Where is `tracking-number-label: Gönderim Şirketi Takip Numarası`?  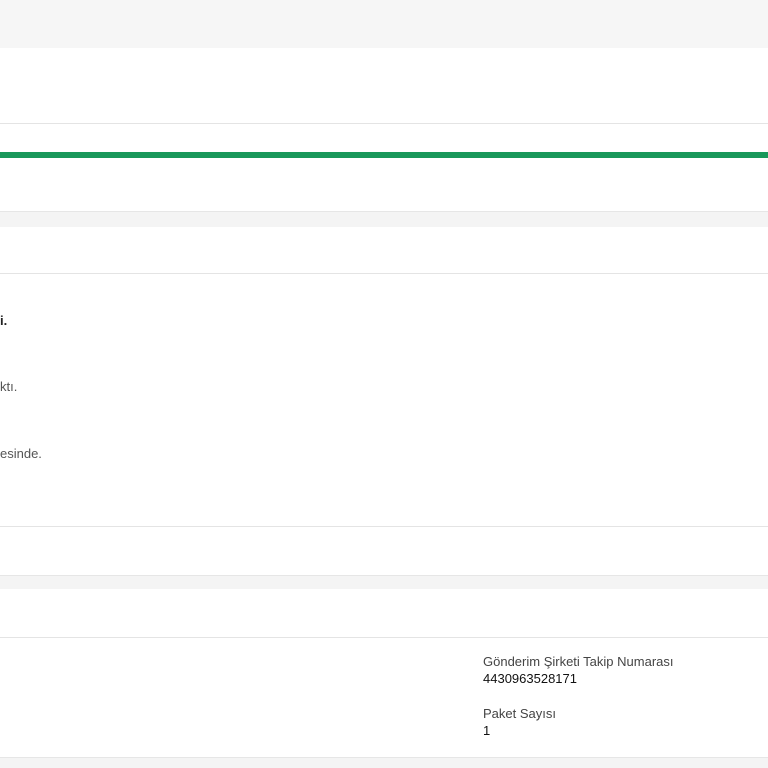
tracking-number-label: Gönderim Şirketi Takip Numarası is located at coordinates (578, 661).